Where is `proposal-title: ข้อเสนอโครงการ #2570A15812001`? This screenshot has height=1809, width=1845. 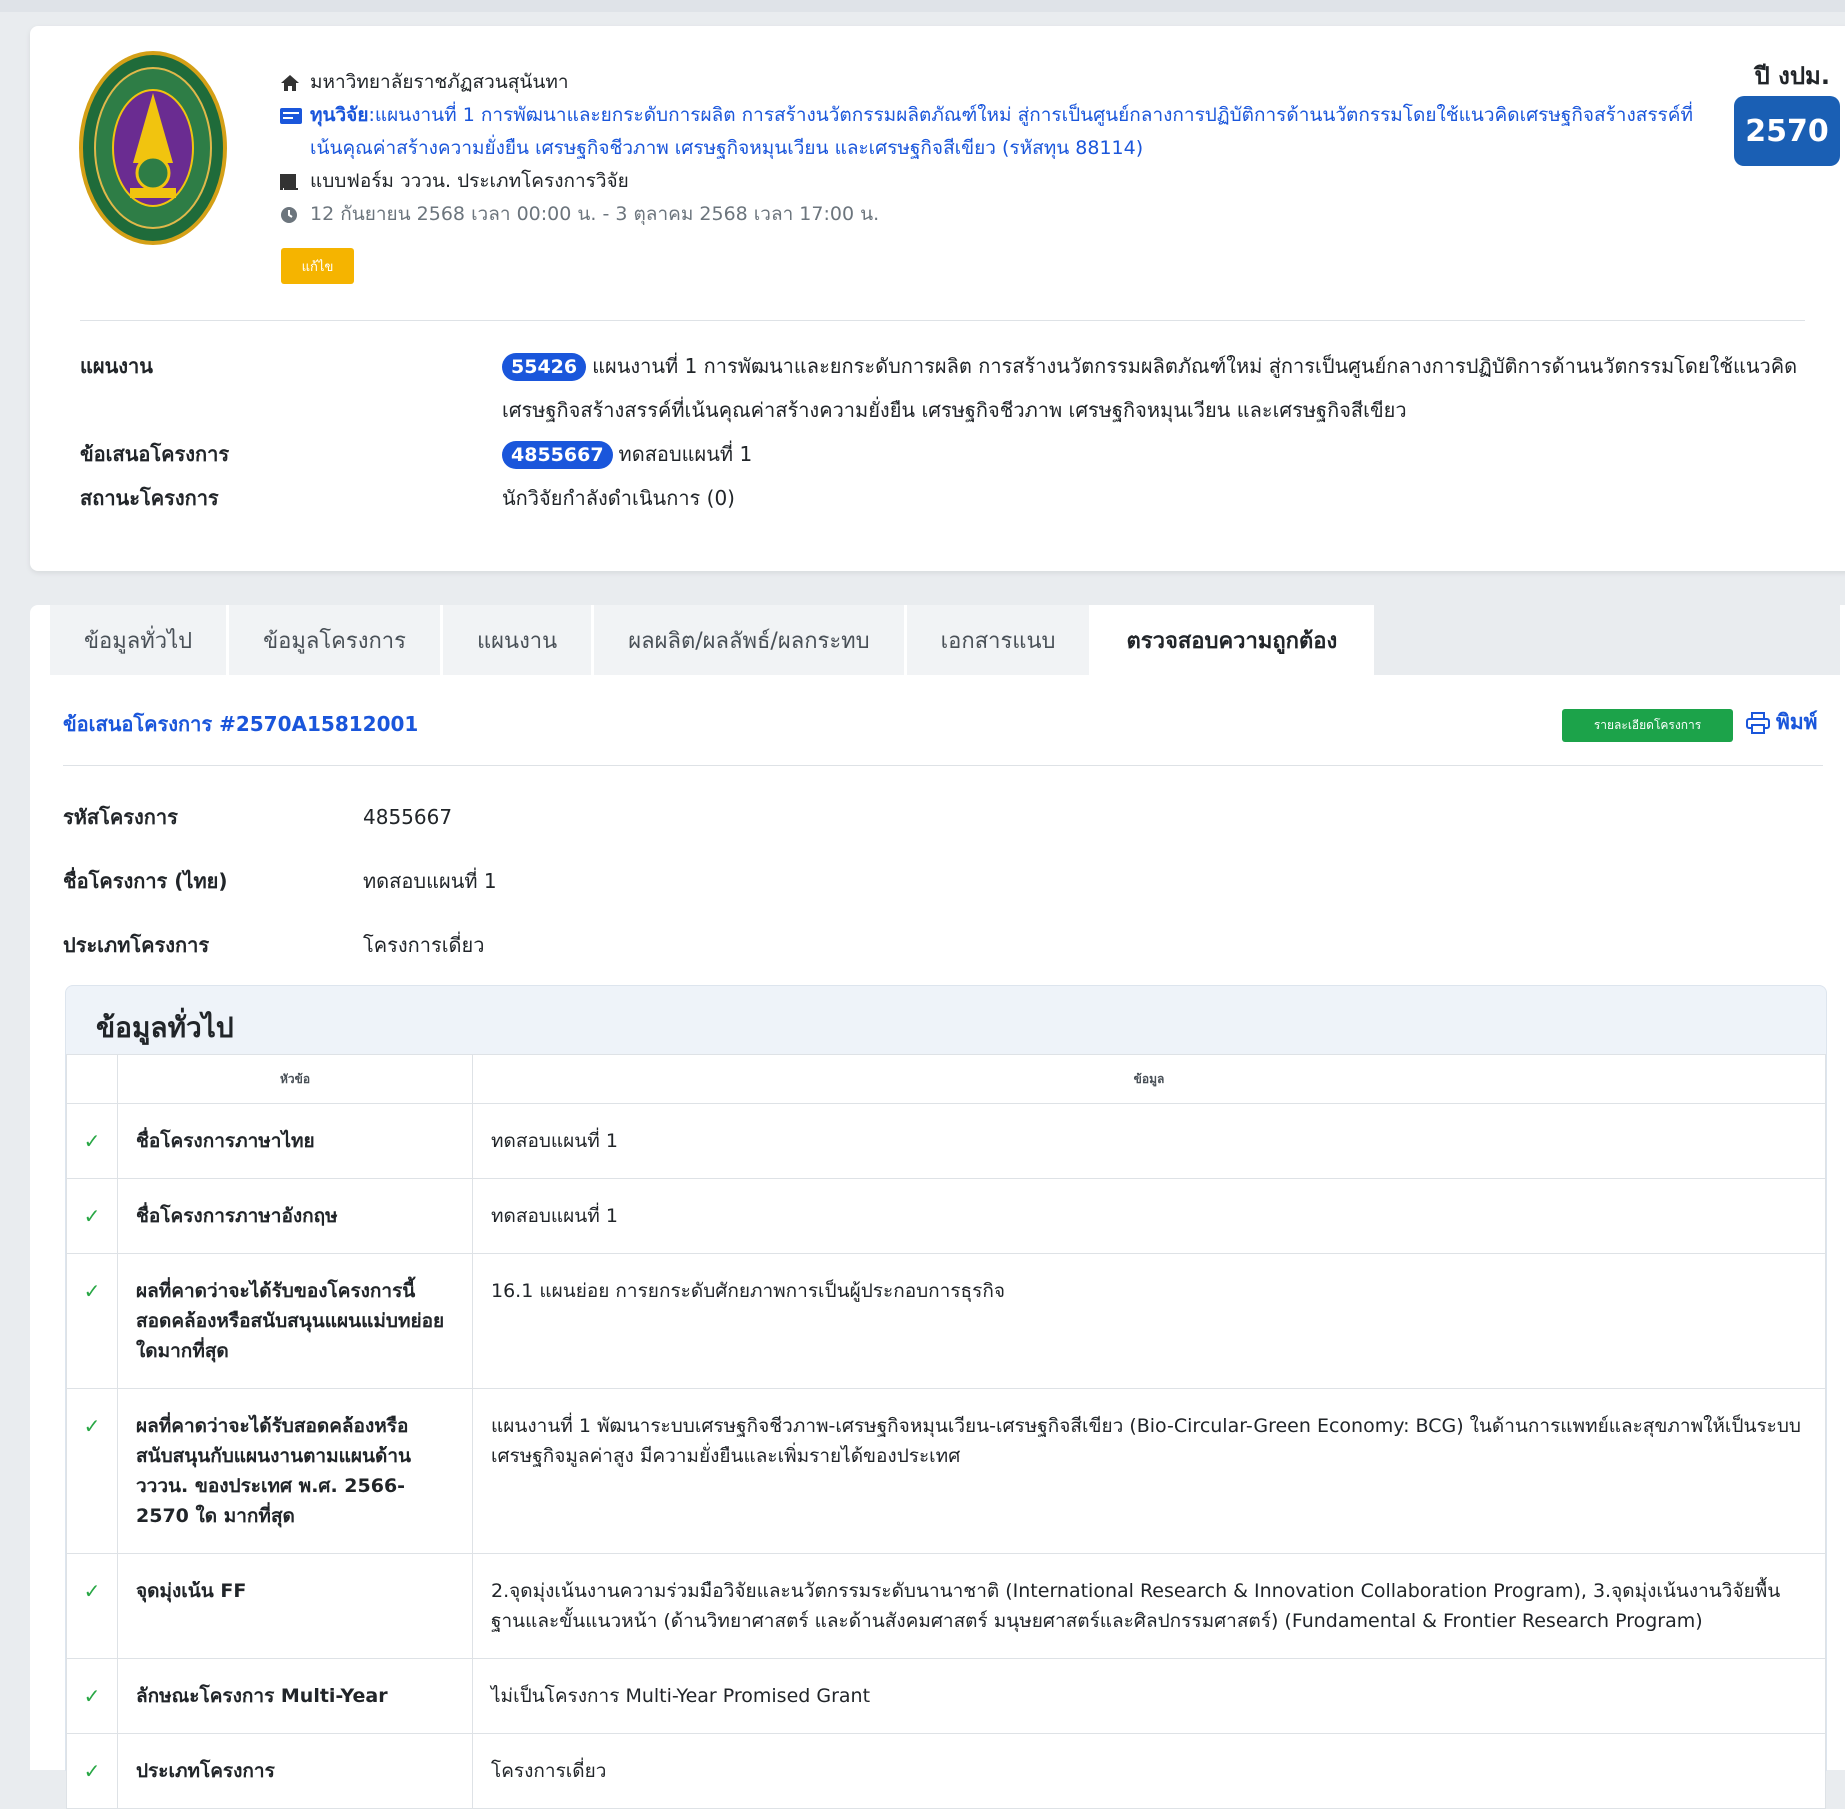
proposal-title: ข้อเสนอโครงการ #2570A15812001 is located at coordinates (241, 724).